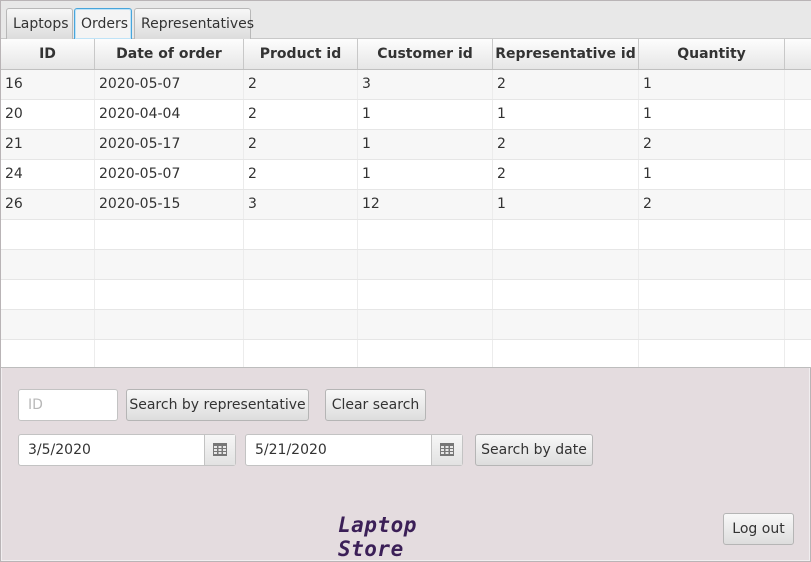 This screenshot has width=811, height=562. I want to click on date-to-value: 5/21/2020, so click(286, 450).